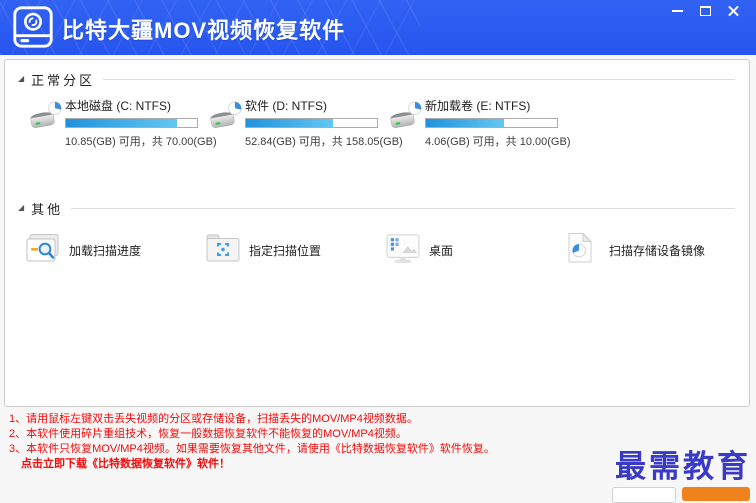 The image size is (756, 503). I want to click on cutoff-button-white, so click(644, 495).